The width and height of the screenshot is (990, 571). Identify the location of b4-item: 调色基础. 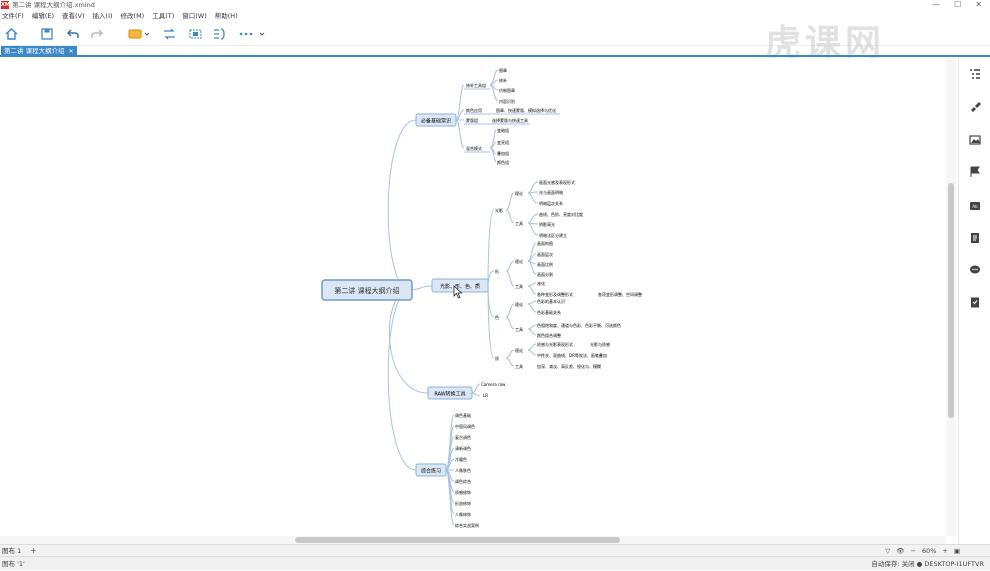
(463, 415).